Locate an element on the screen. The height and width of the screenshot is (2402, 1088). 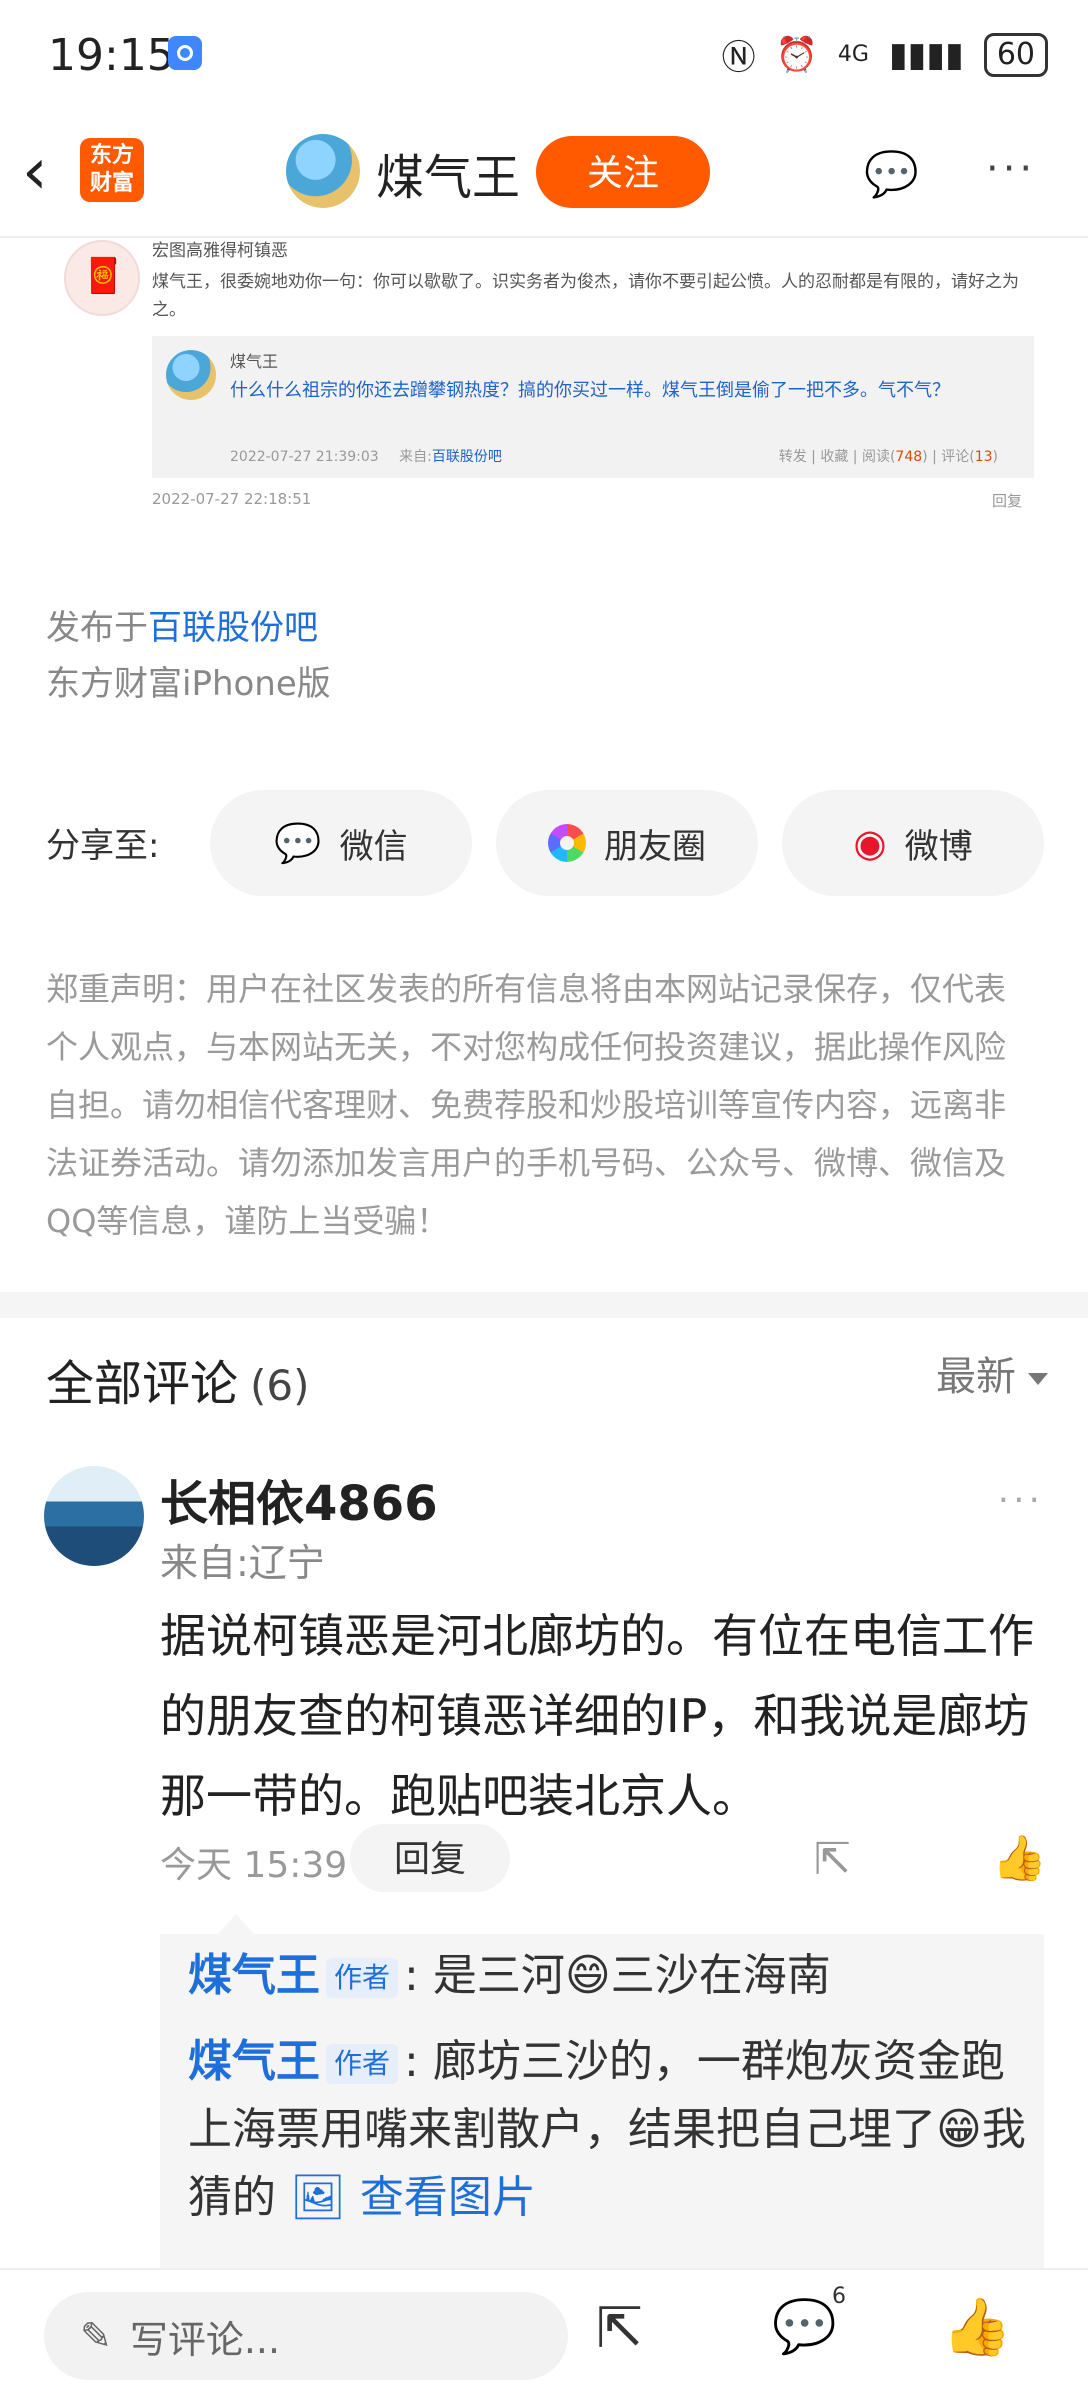
wechat-share-icon: 💬 is located at coordinates (891, 174).